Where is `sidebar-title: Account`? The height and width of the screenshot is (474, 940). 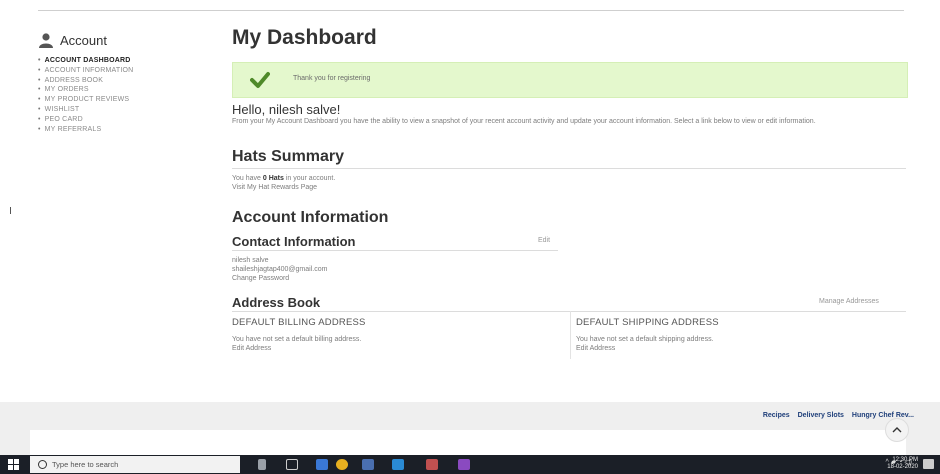 sidebar-title: Account is located at coordinates (83, 40).